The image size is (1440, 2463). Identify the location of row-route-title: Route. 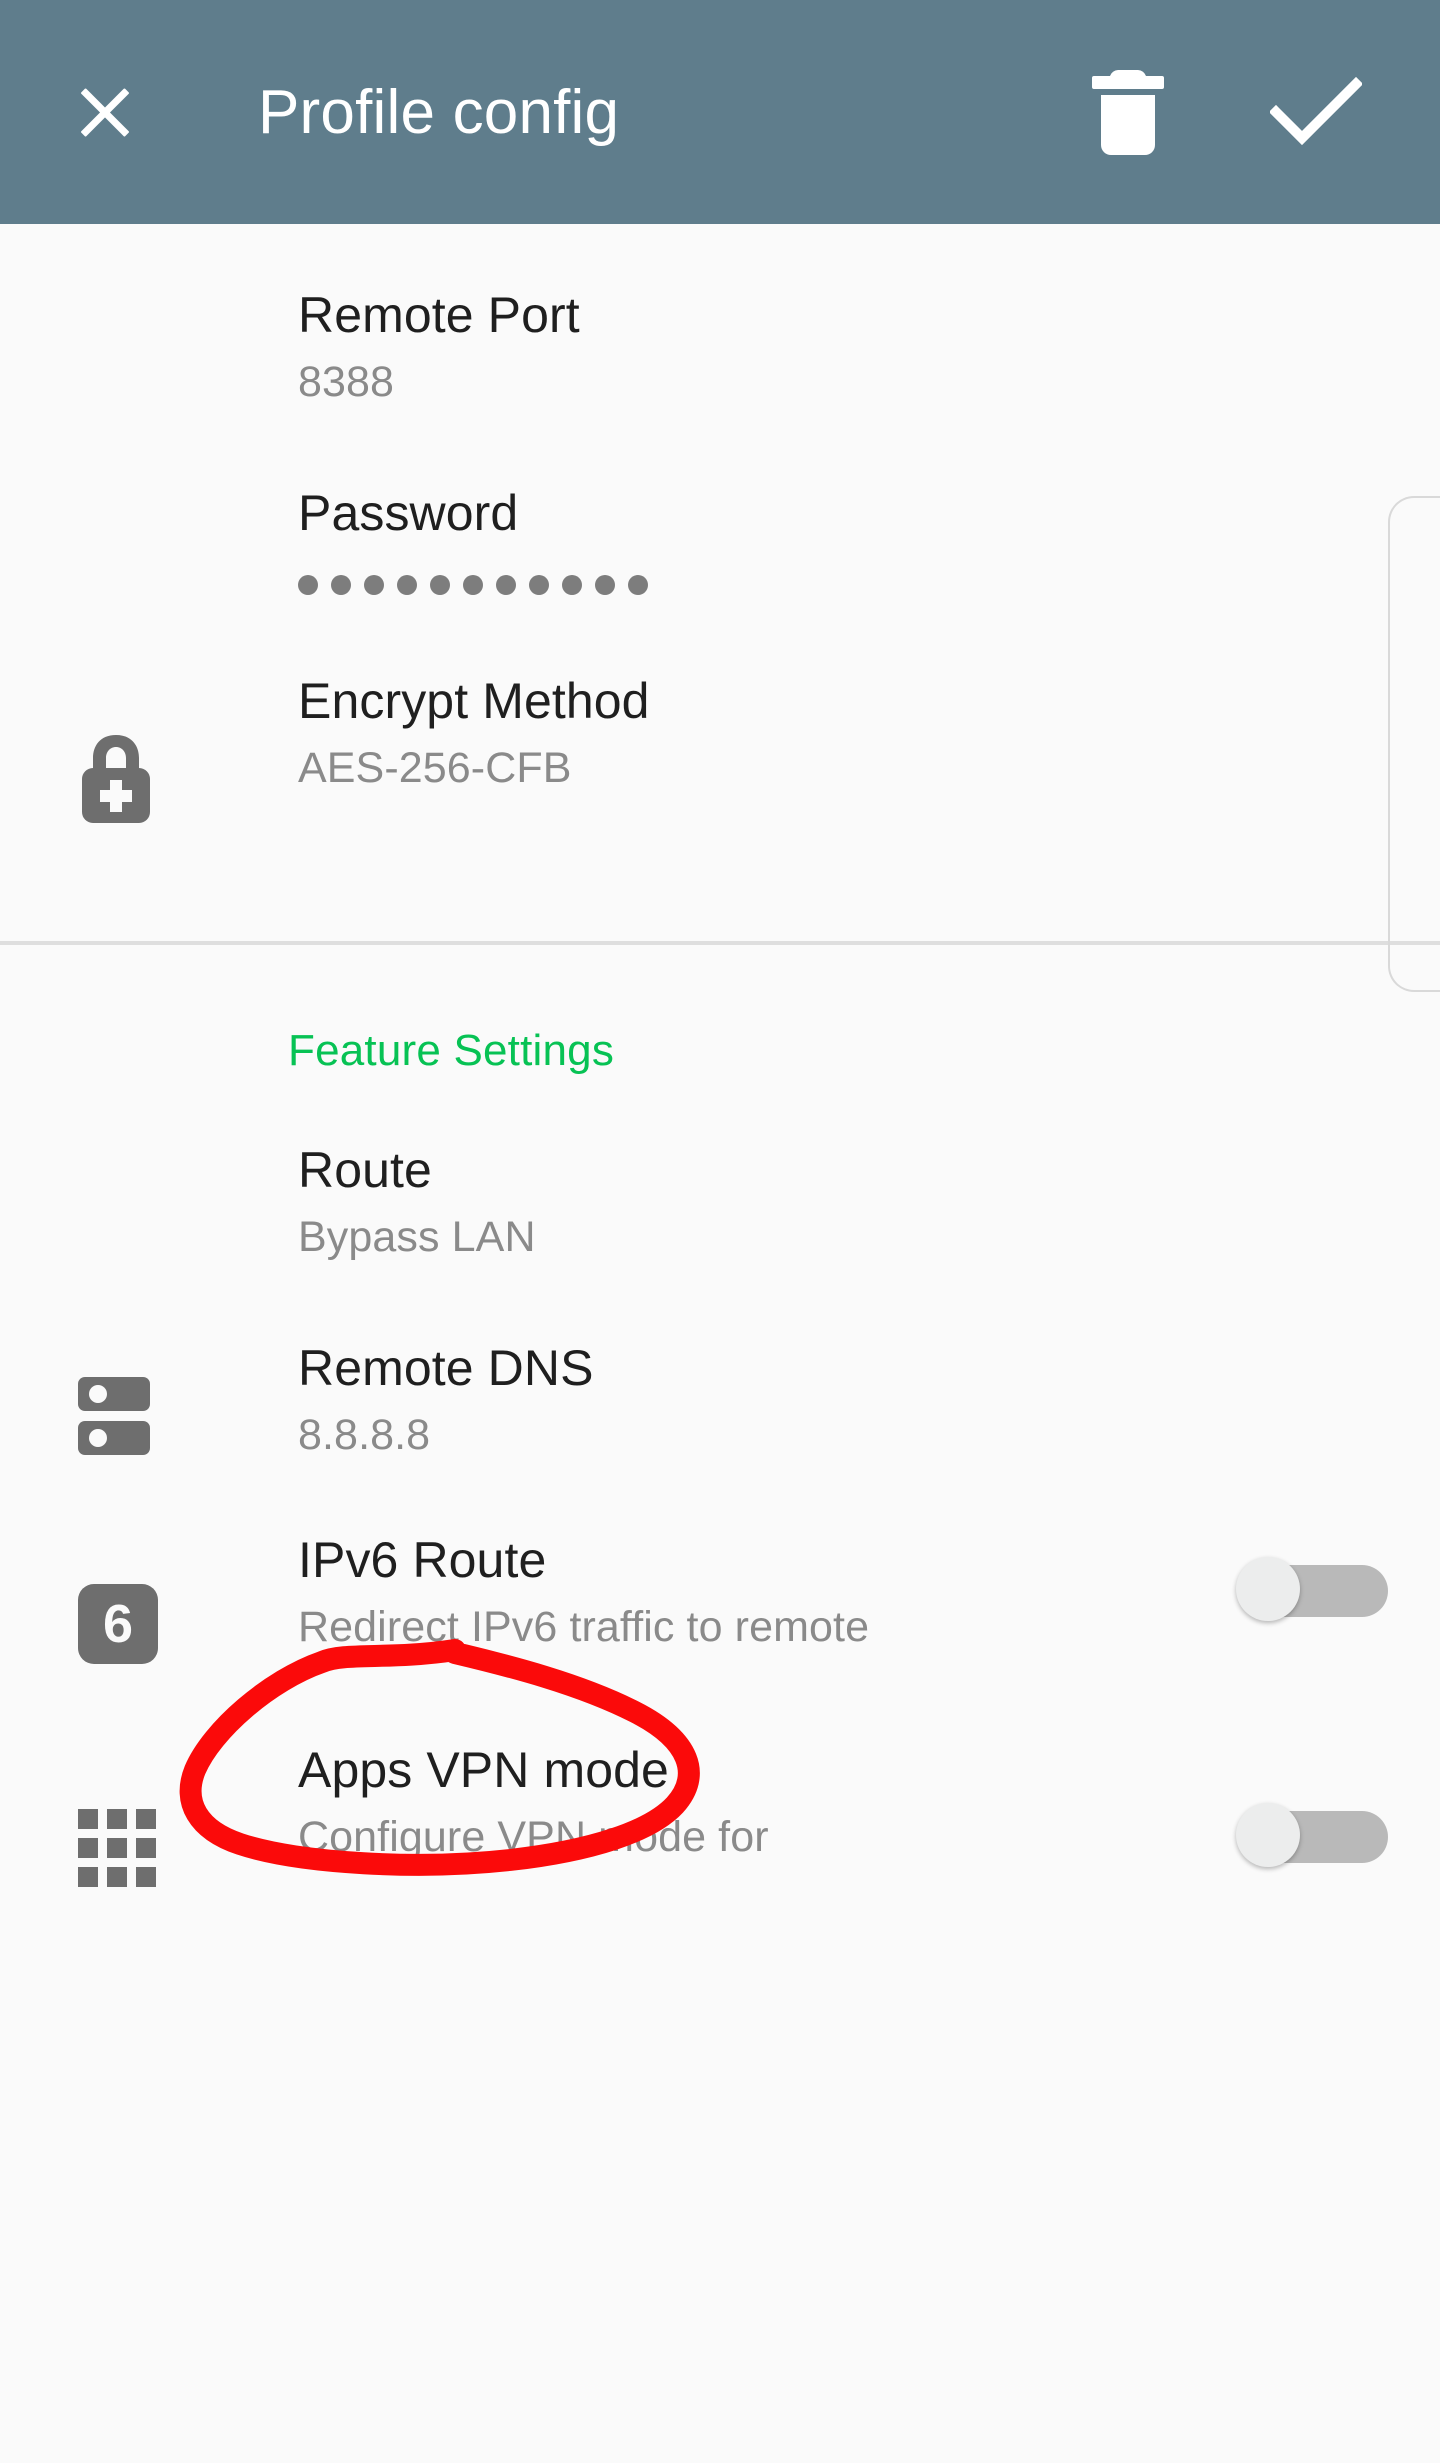
(365, 1170).